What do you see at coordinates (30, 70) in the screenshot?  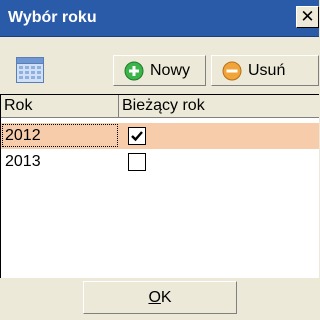 I see `calendar-icon` at bounding box center [30, 70].